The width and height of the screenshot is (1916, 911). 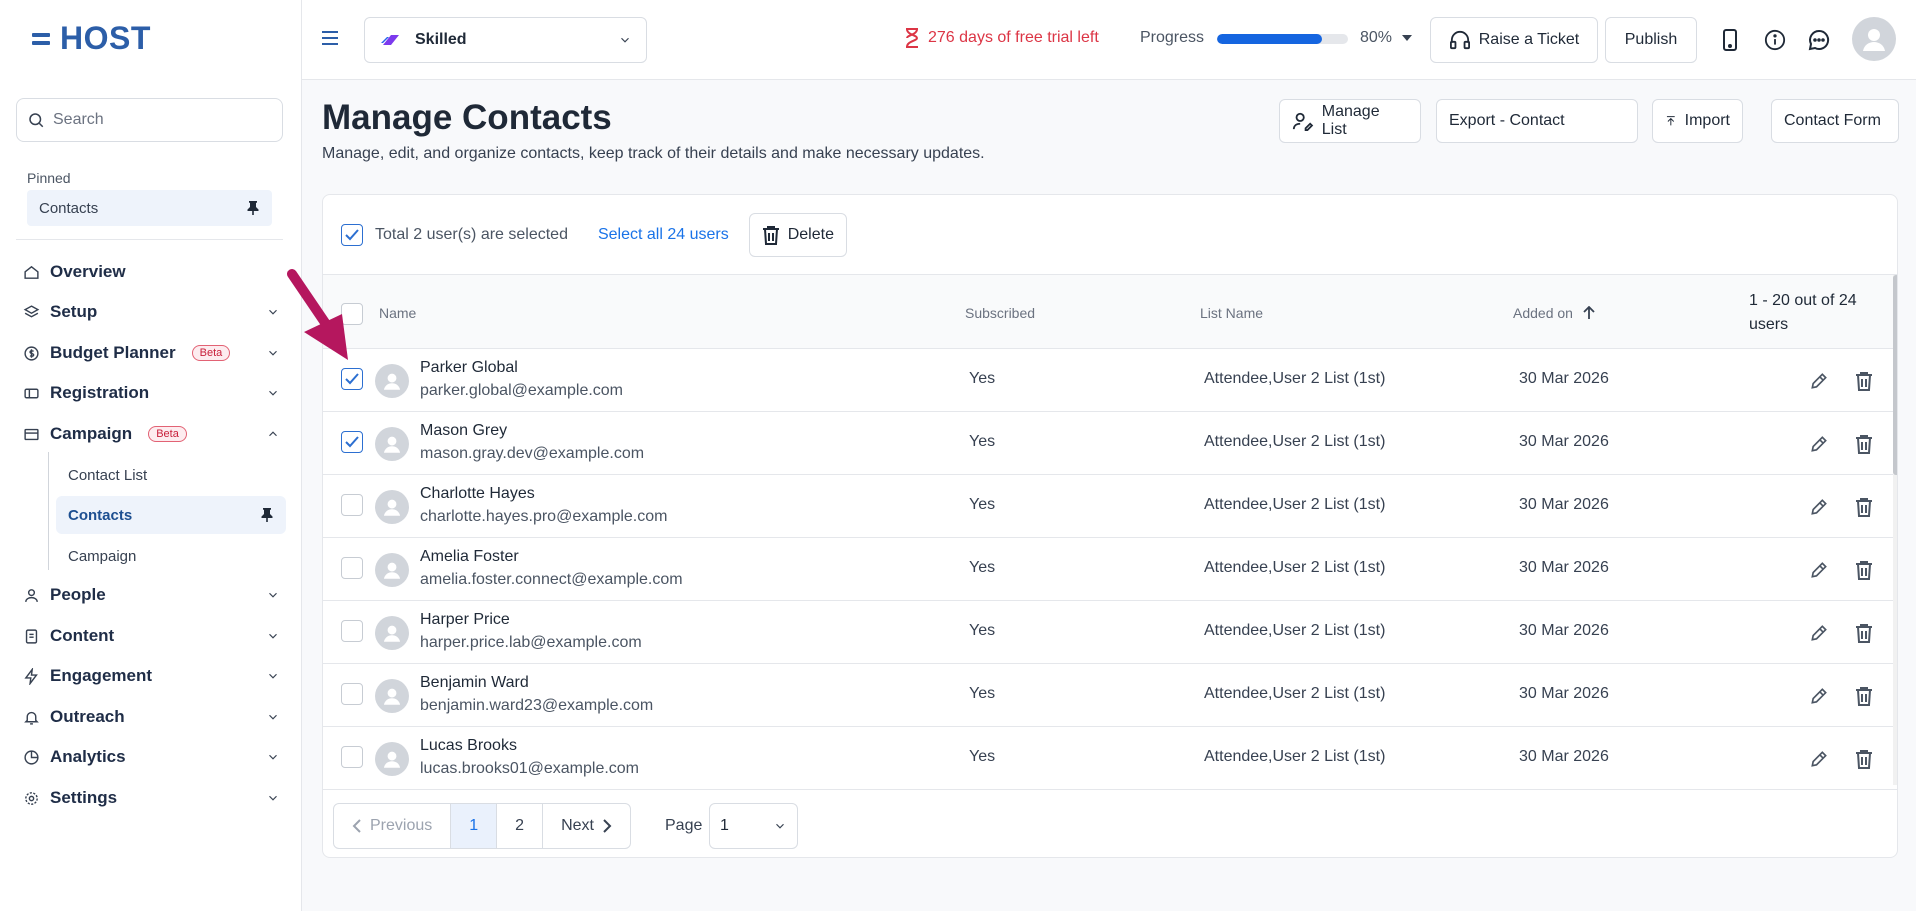 What do you see at coordinates (330, 39) in the screenshot?
I see `hamburger-icon` at bounding box center [330, 39].